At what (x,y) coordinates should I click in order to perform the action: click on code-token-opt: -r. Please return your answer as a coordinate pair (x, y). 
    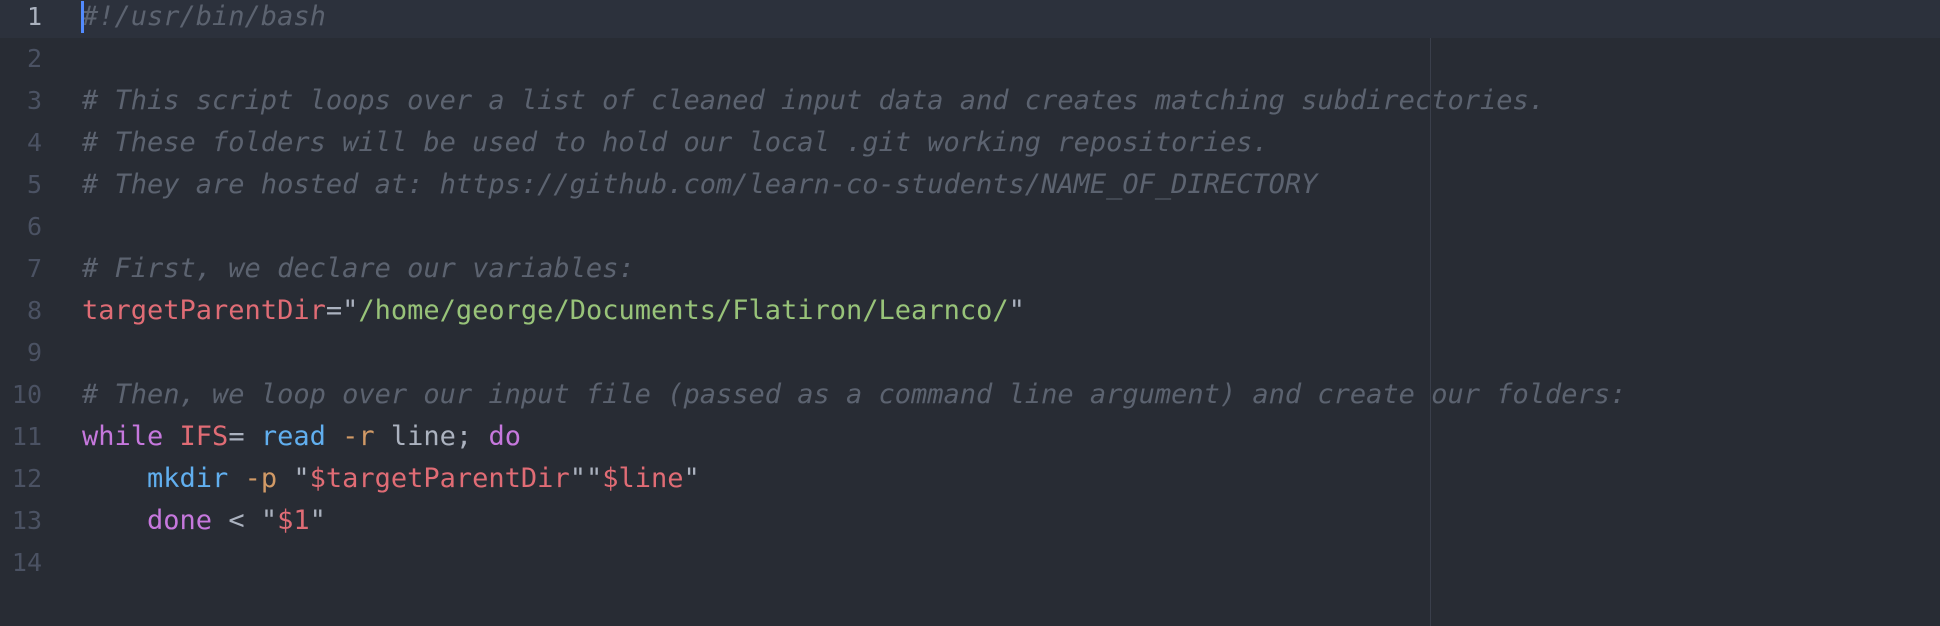
    Looking at the image, I should click on (358, 436).